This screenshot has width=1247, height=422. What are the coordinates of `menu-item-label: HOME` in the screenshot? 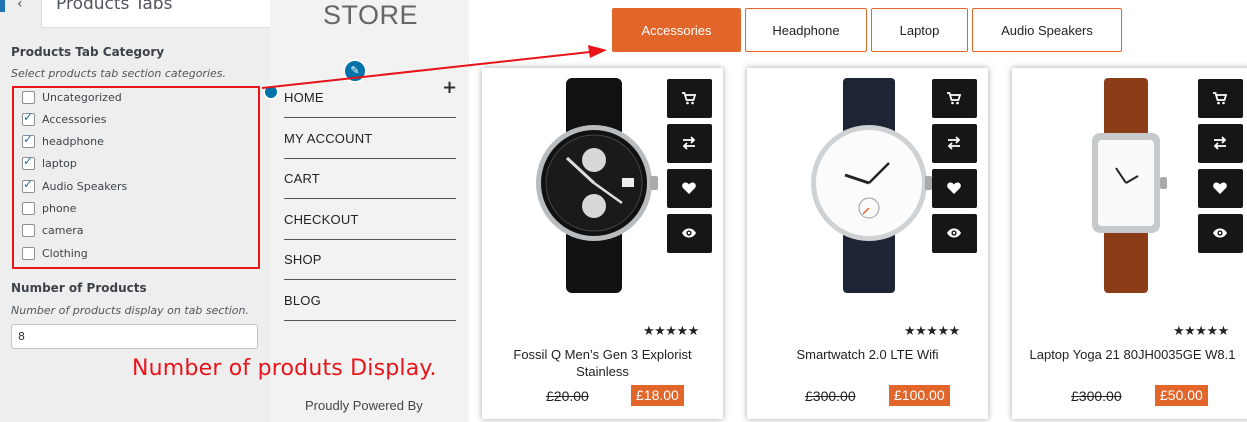 It's located at (304, 97).